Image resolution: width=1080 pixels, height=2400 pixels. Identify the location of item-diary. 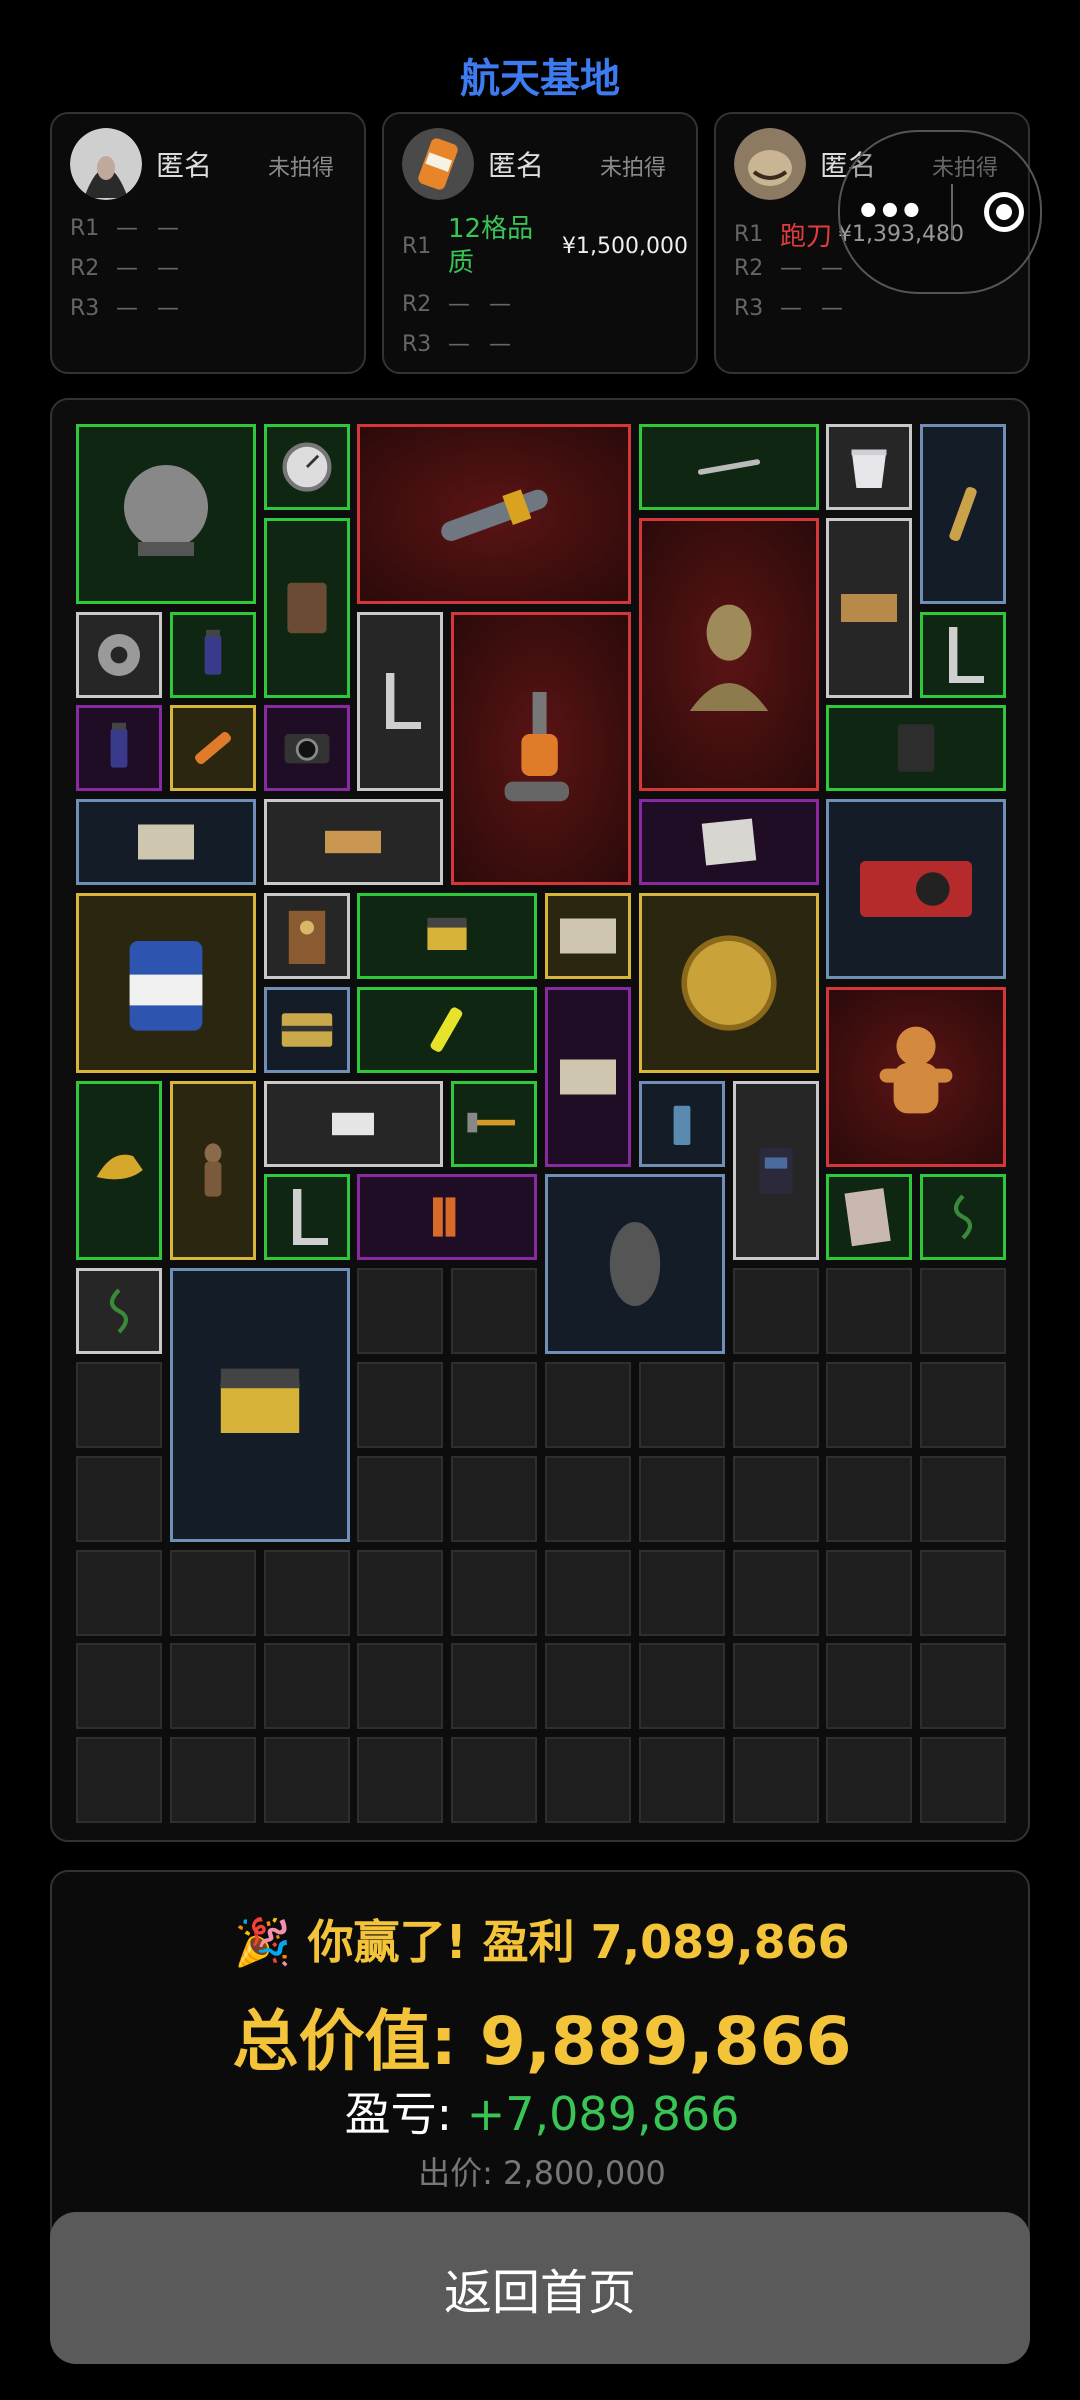
(916, 748).